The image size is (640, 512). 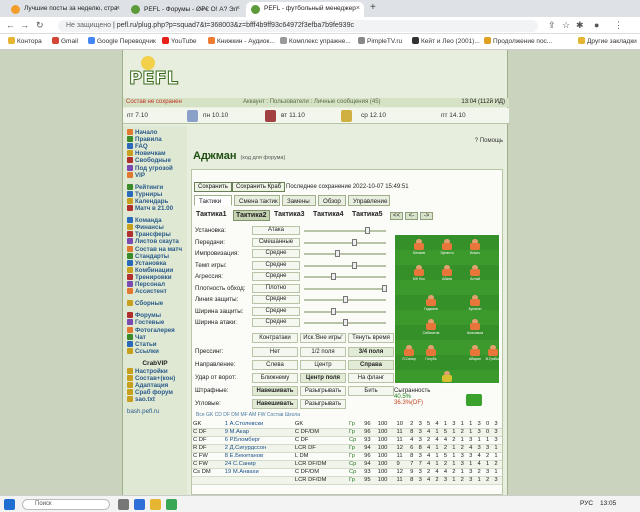 What do you see at coordinates (275, 365) in the screenshot?
I see `direction-option: Слева` at bounding box center [275, 365].